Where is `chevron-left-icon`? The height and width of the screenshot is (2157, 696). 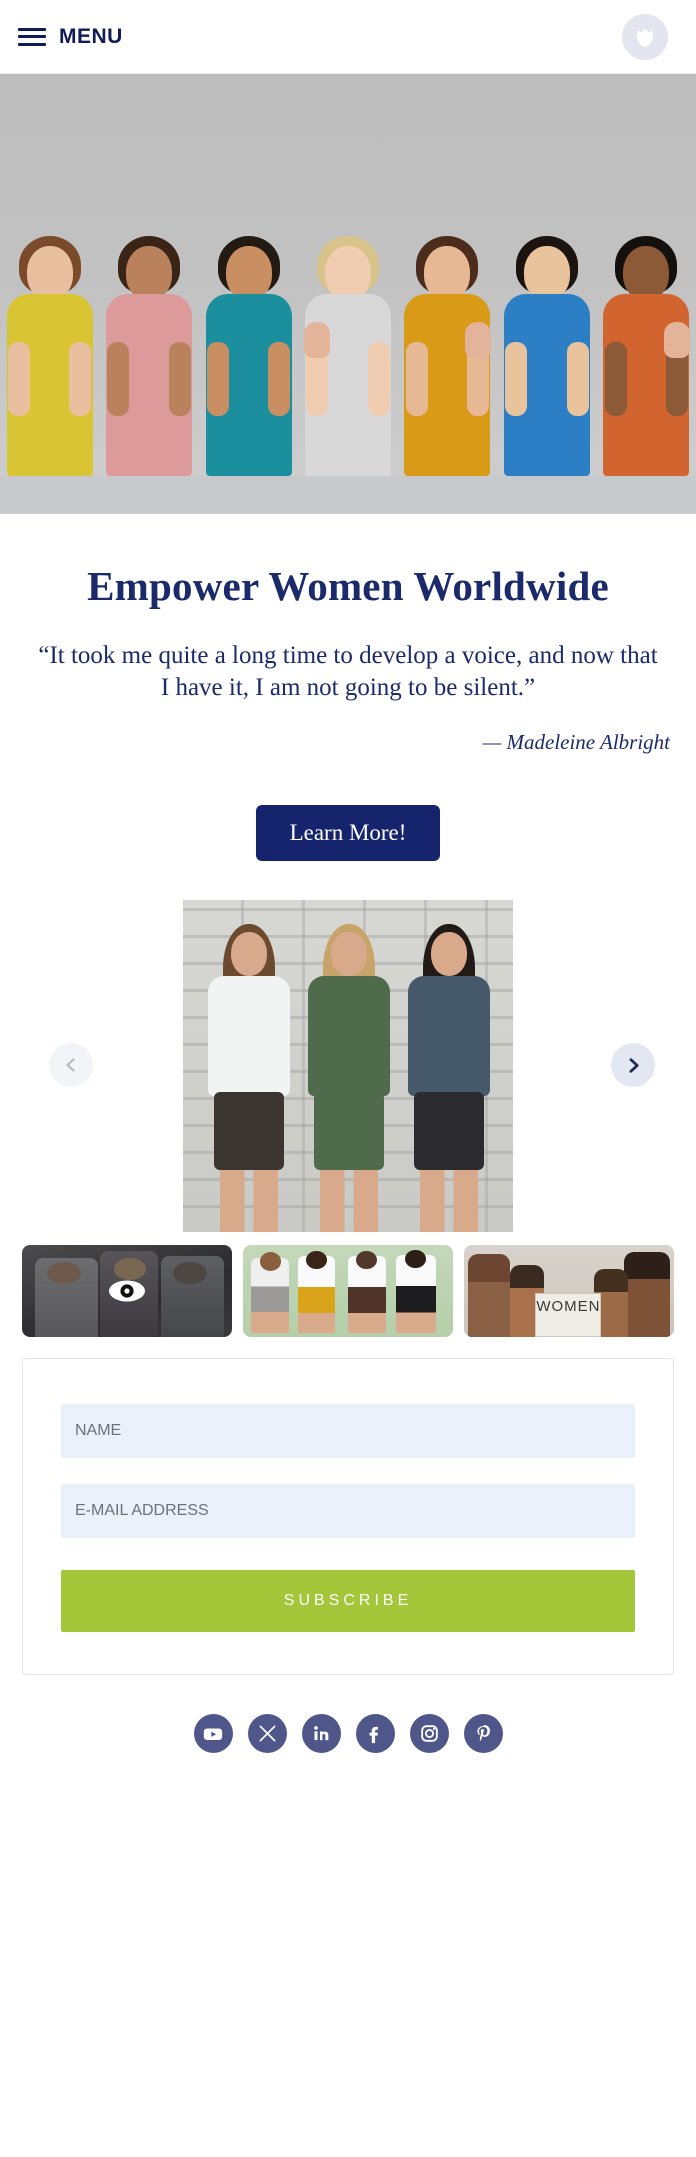
chevron-left-icon is located at coordinates (70, 1065).